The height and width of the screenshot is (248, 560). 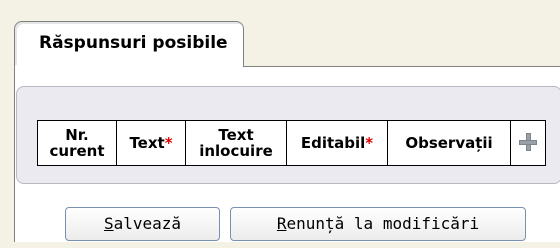 I want to click on cancel-label: enunță la modificări, so click(x=383, y=223).